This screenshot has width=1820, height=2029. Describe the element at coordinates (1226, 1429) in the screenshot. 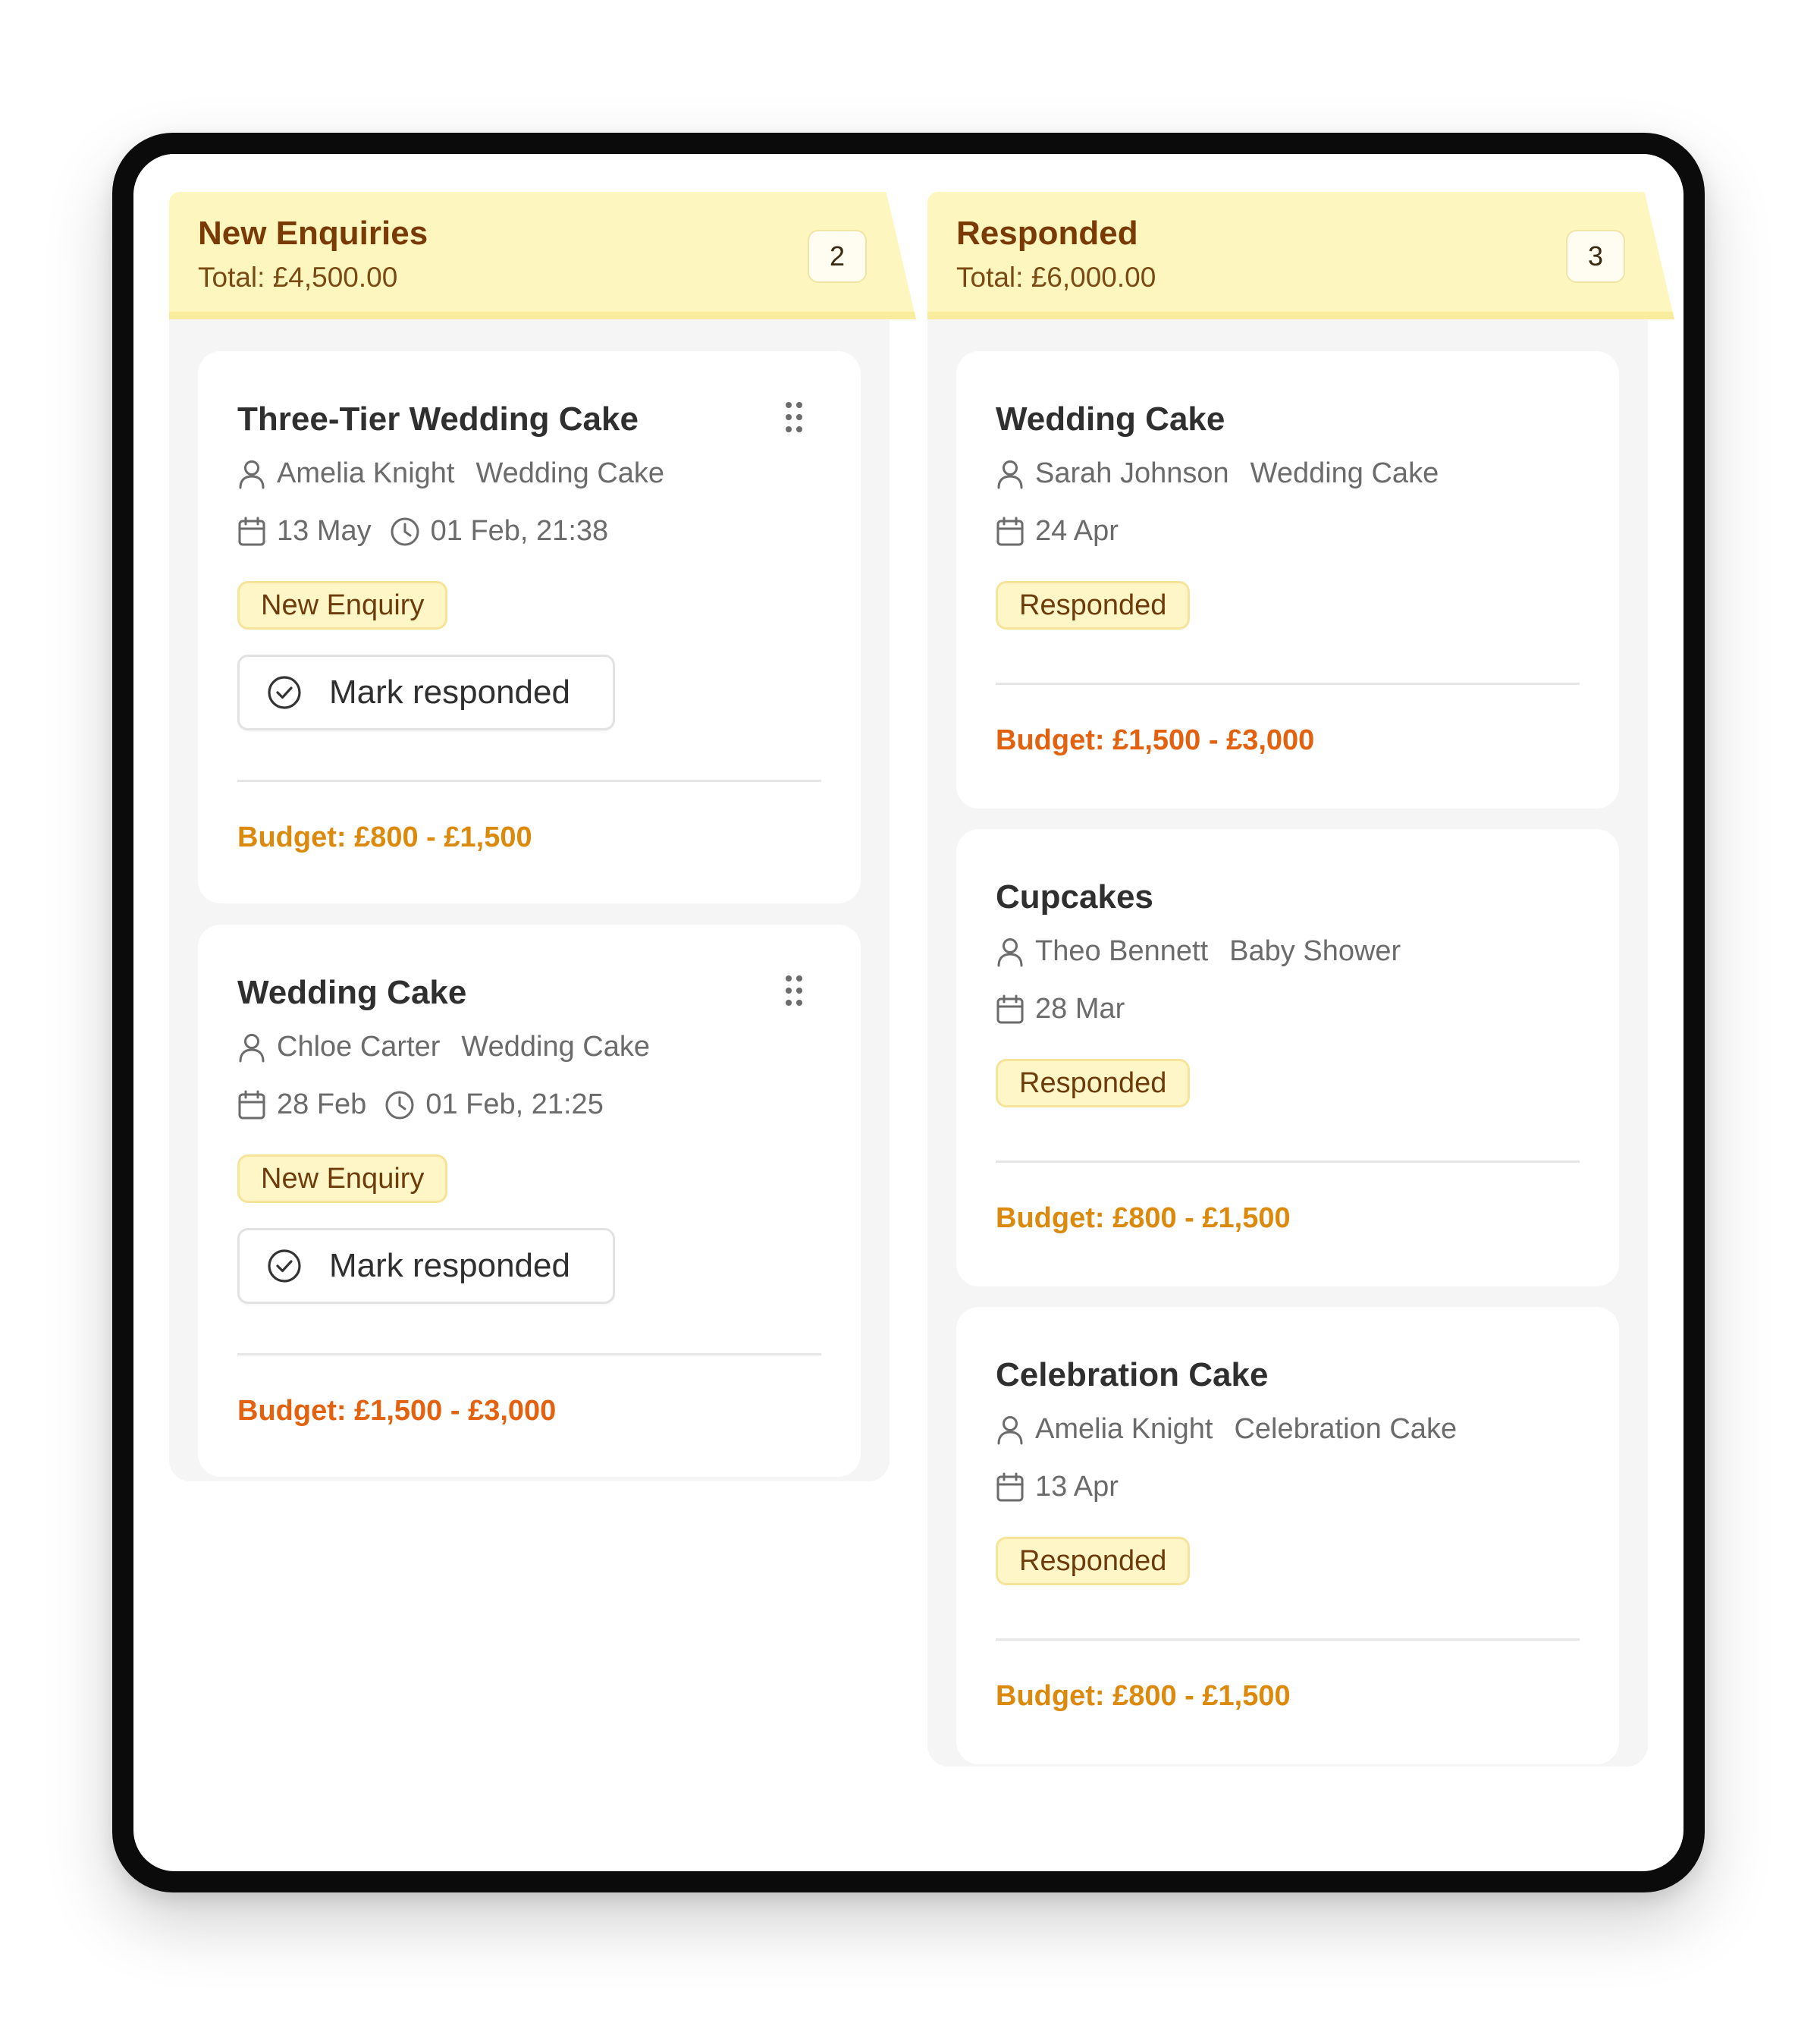

I see `customer-row: Amelia Knight Celebration Cake` at that location.